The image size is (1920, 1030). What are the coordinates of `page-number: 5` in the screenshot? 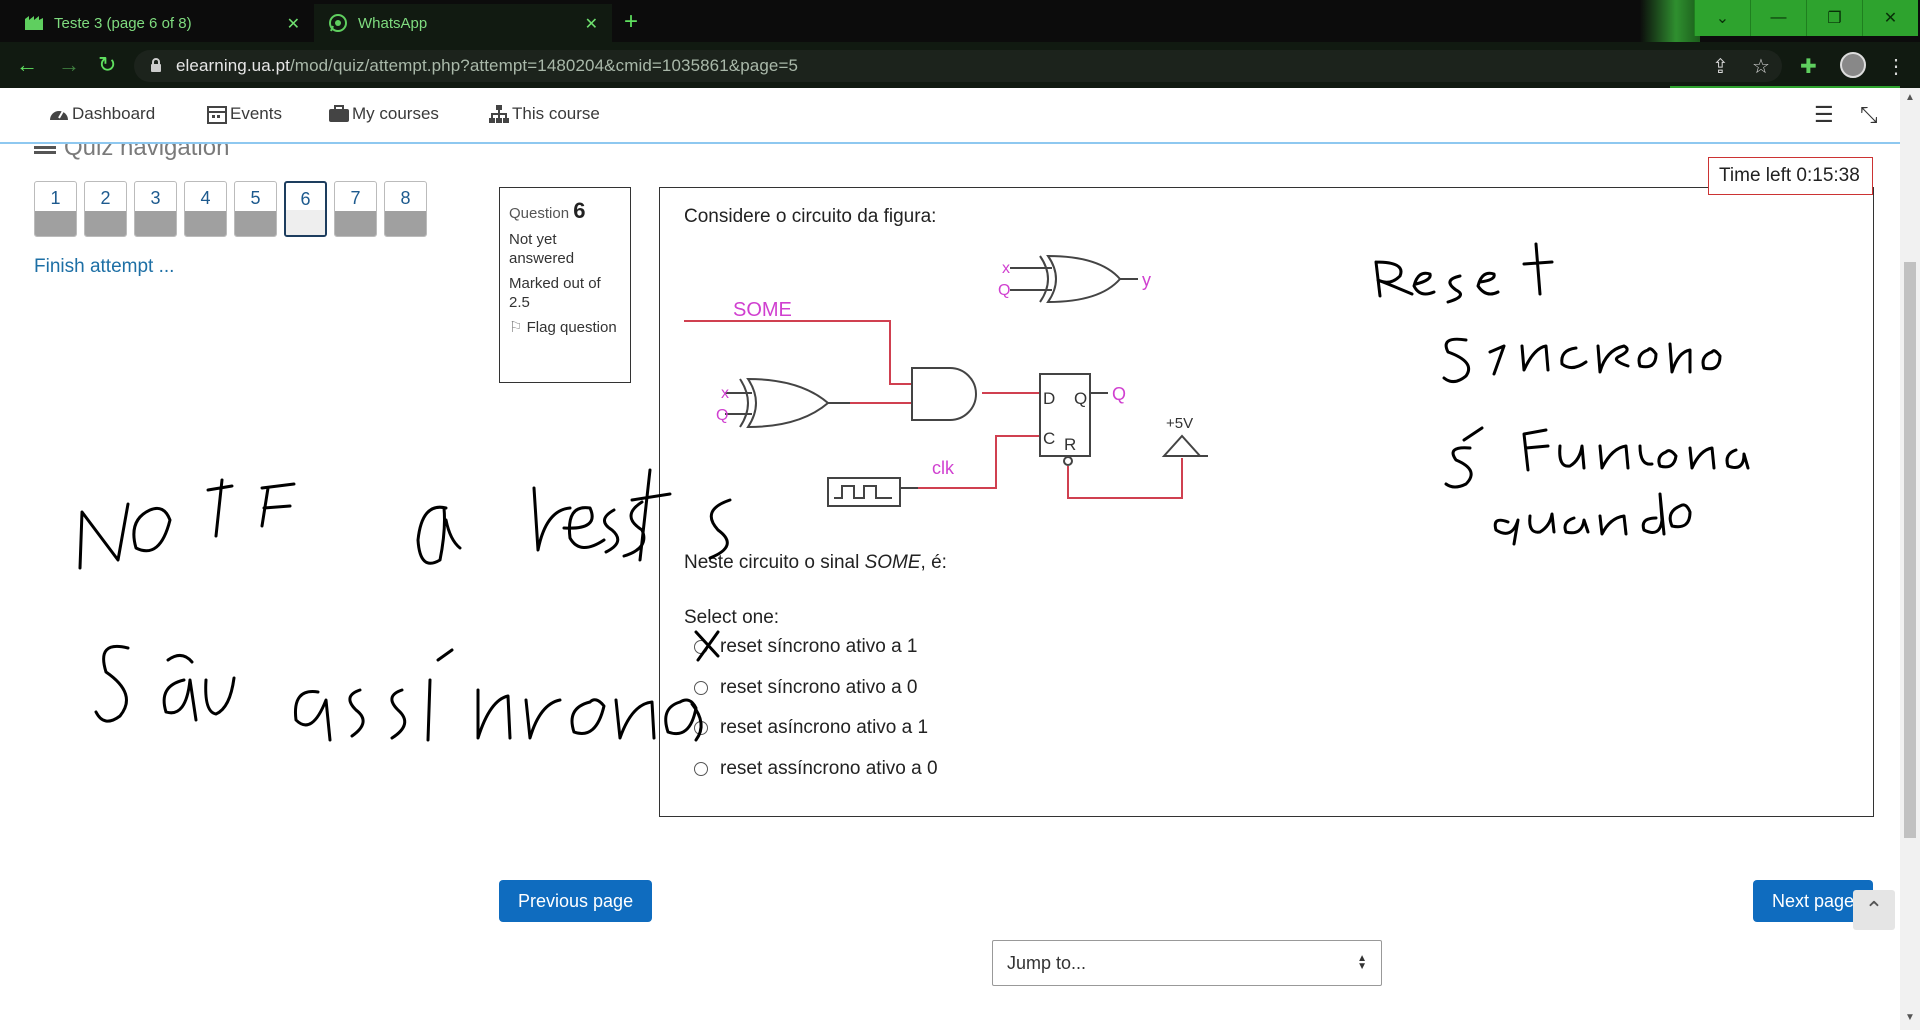 It's located at (255, 198).